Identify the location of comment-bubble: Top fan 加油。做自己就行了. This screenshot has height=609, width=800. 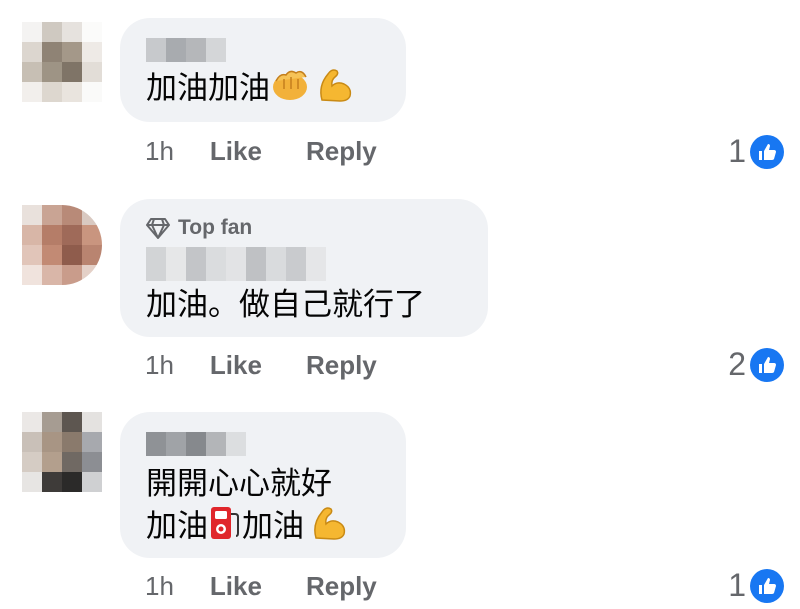
(304, 268).